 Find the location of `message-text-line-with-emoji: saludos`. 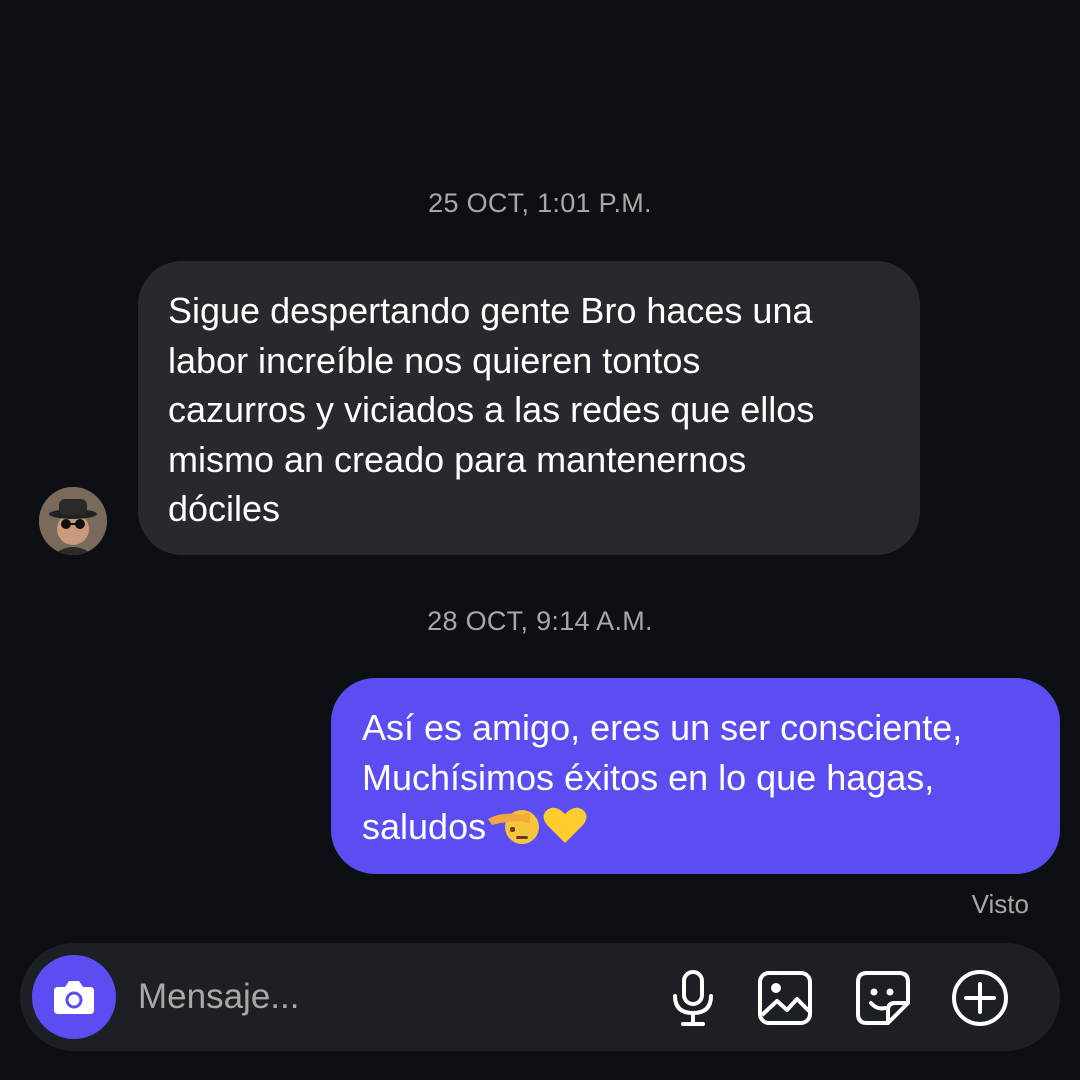

message-text-line-with-emoji: saludos is located at coordinates (696, 830).